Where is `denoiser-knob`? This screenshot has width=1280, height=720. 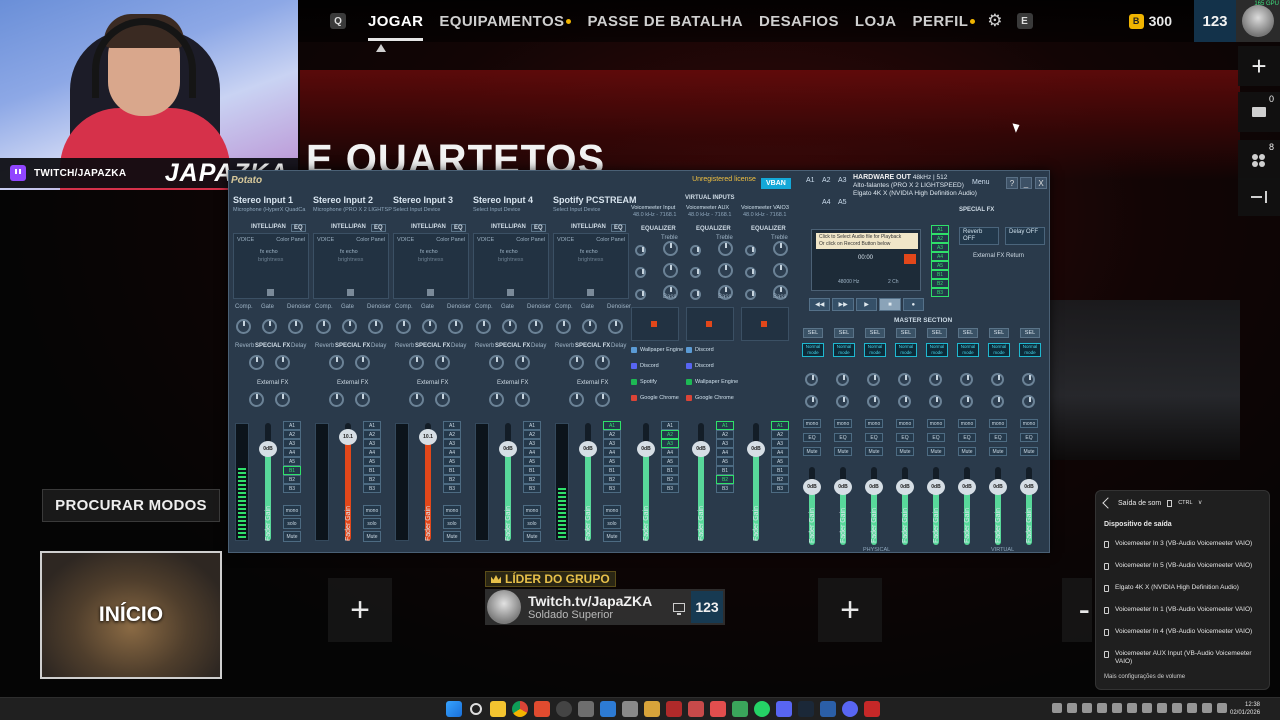
denoiser-knob is located at coordinates (295, 326).